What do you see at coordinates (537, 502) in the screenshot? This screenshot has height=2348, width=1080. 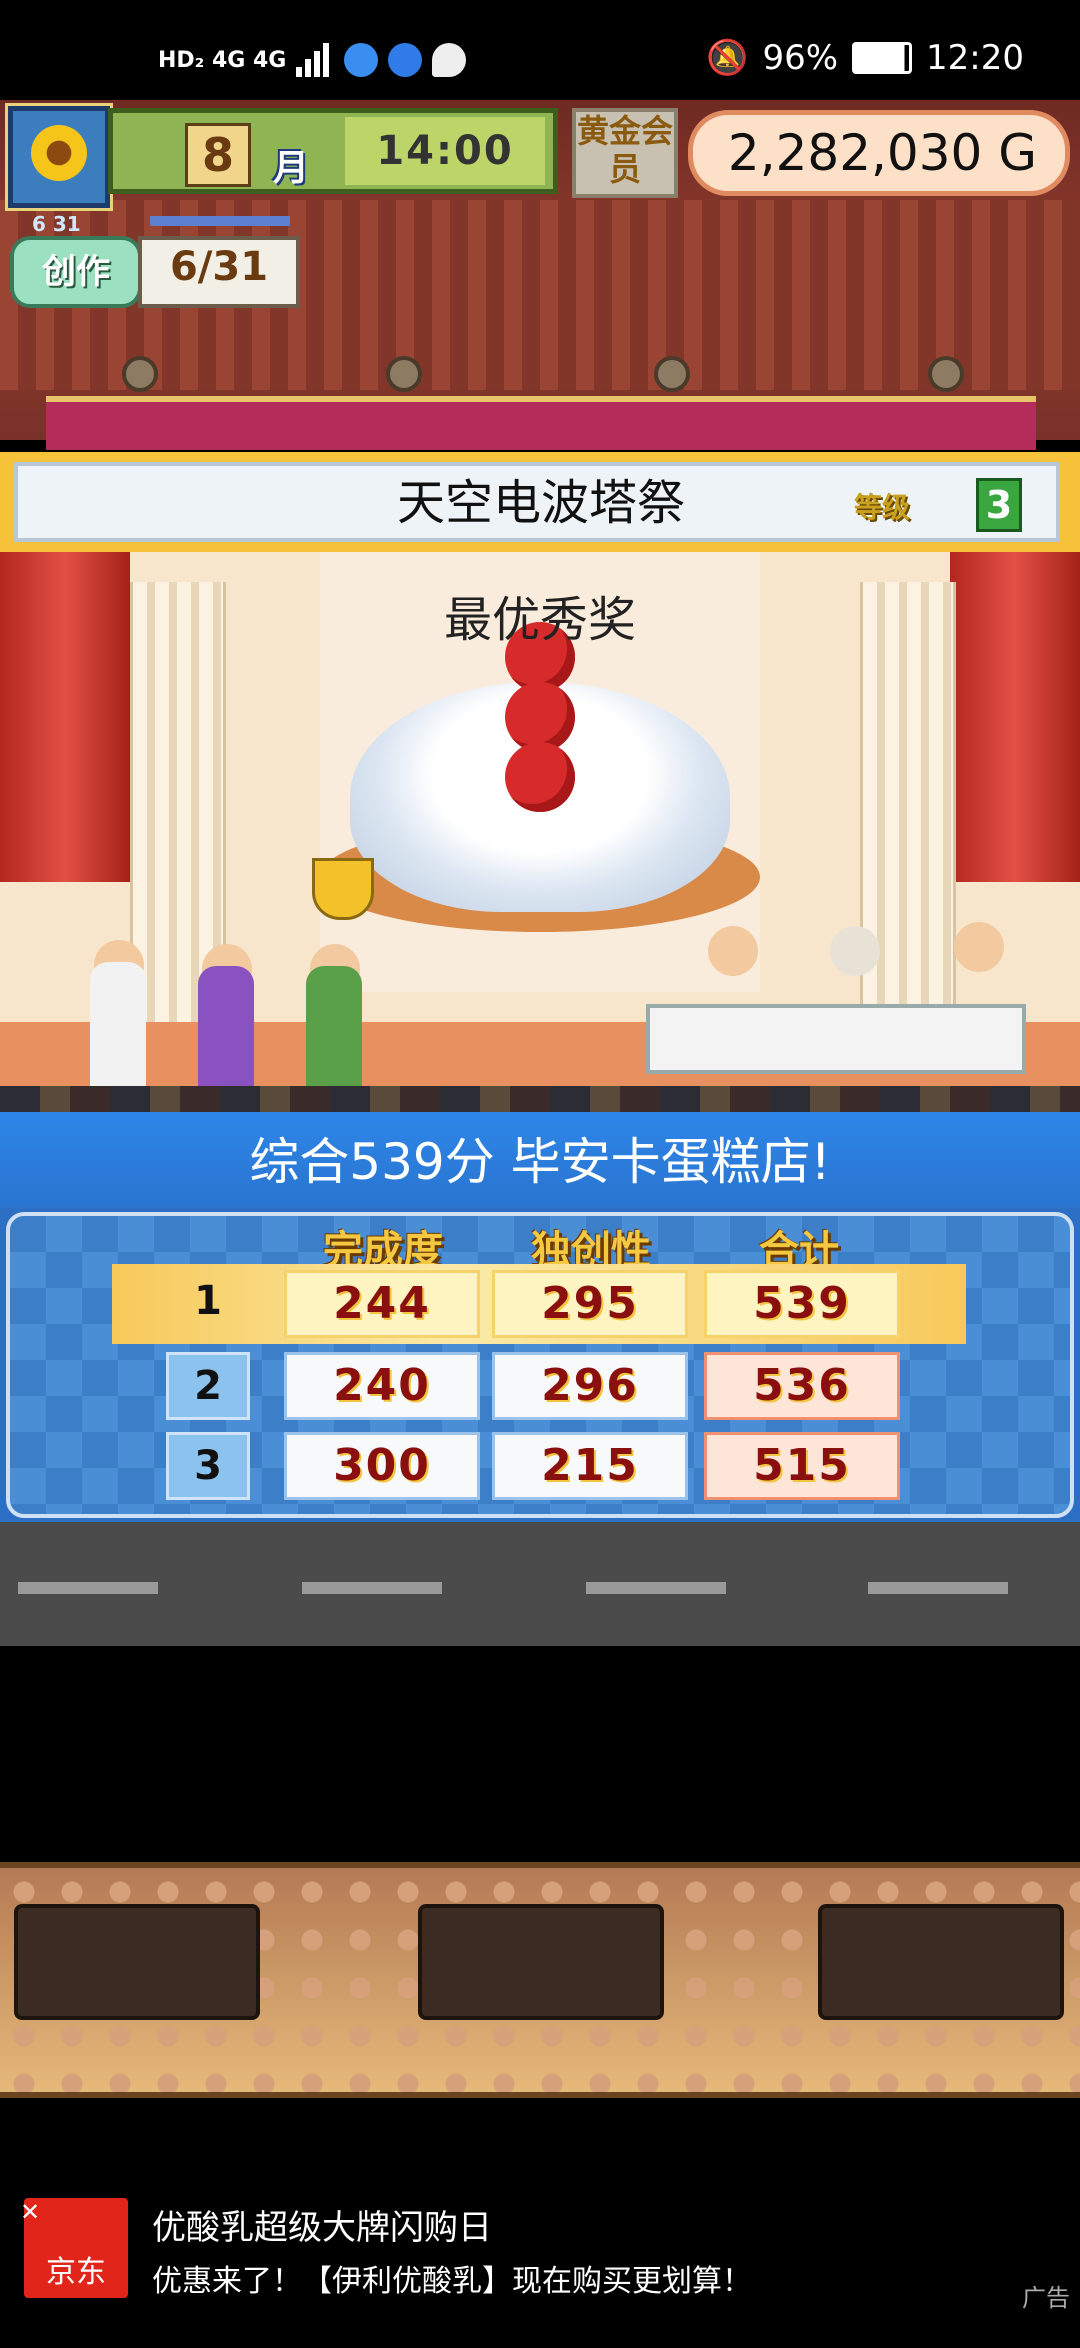 I see `event-banner-panel: 天空电波塔祭 等级 3` at bounding box center [537, 502].